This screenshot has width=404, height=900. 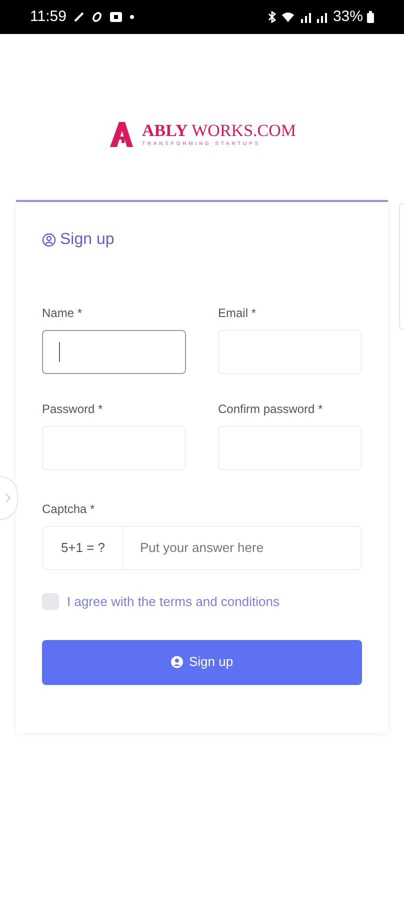 What do you see at coordinates (50, 601) in the screenshot?
I see `terms-checkbox` at bounding box center [50, 601].